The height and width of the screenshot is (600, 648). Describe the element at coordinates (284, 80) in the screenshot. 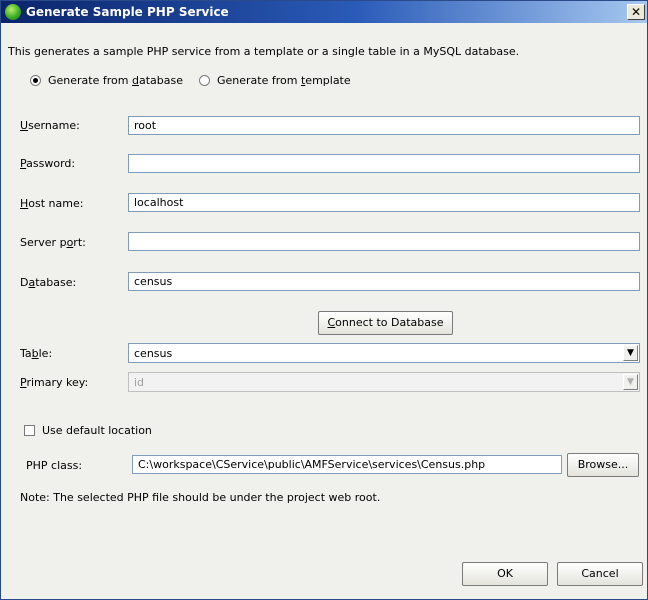

I see `radio-label-template: Generate from template` at that location.